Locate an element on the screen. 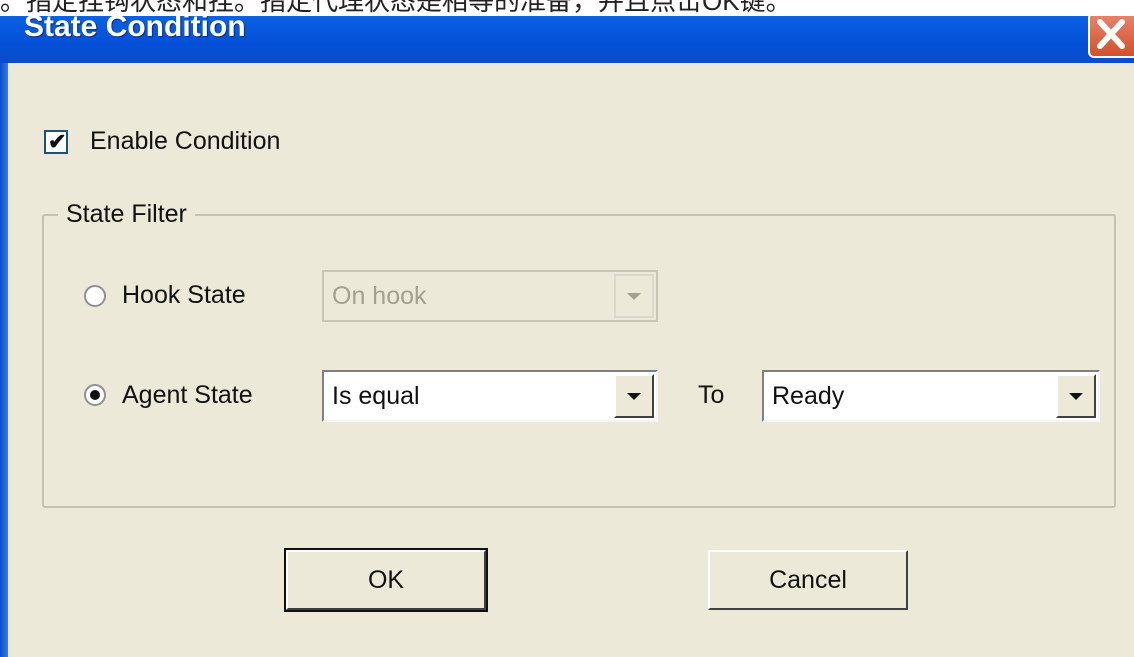  agent-state-value: Ready is located at coordinates (808, 396).